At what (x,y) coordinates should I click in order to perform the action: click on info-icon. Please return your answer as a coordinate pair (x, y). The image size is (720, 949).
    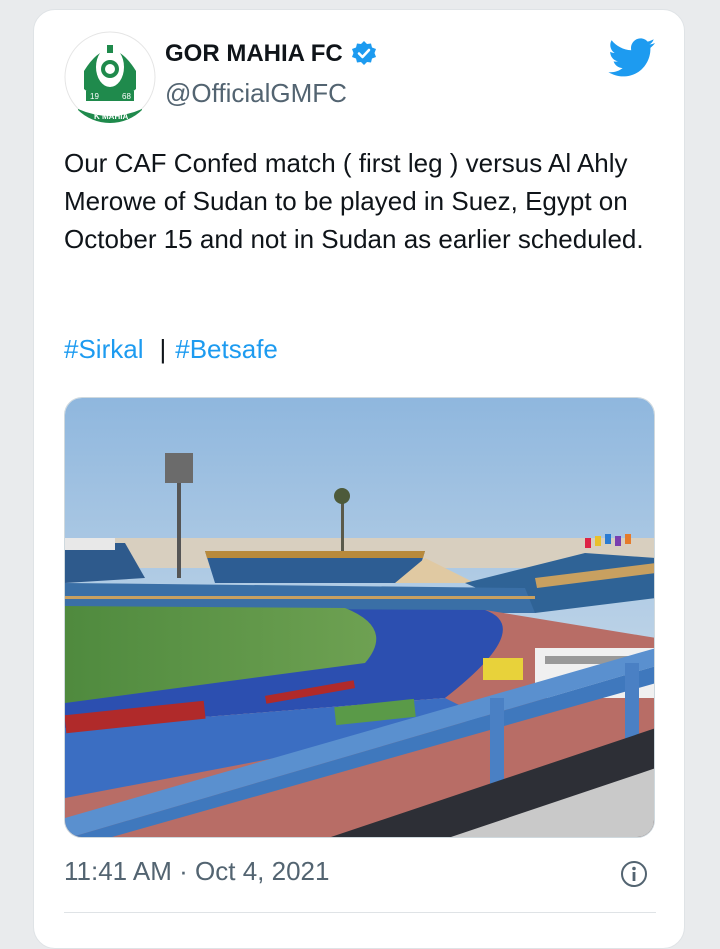
    Looking at the image, I should click on (634, 874).